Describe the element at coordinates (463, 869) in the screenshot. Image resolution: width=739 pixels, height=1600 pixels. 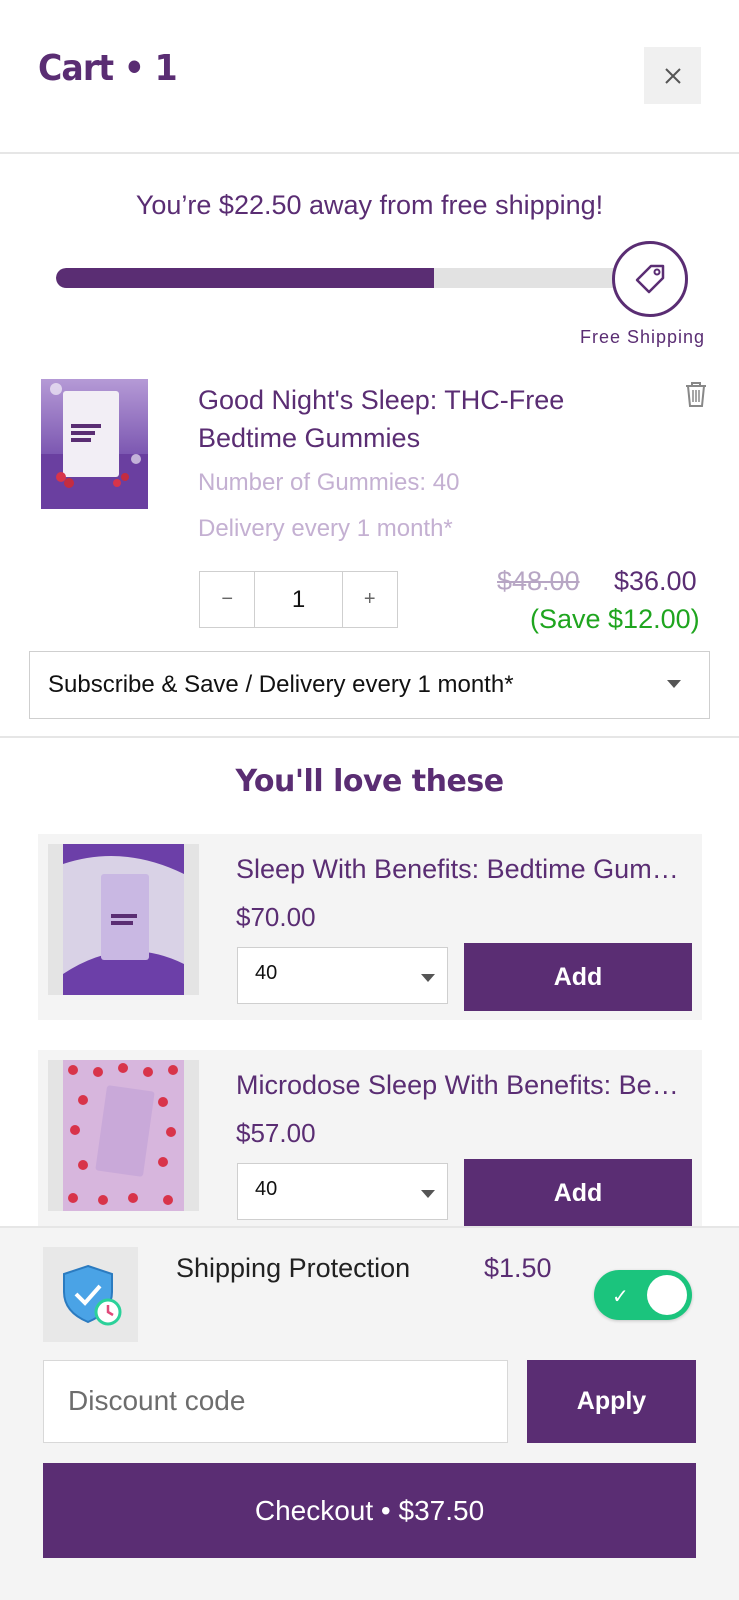
I see `upsell-item-name: Sleep With Benefits: Bedtime Gummies` at that location.